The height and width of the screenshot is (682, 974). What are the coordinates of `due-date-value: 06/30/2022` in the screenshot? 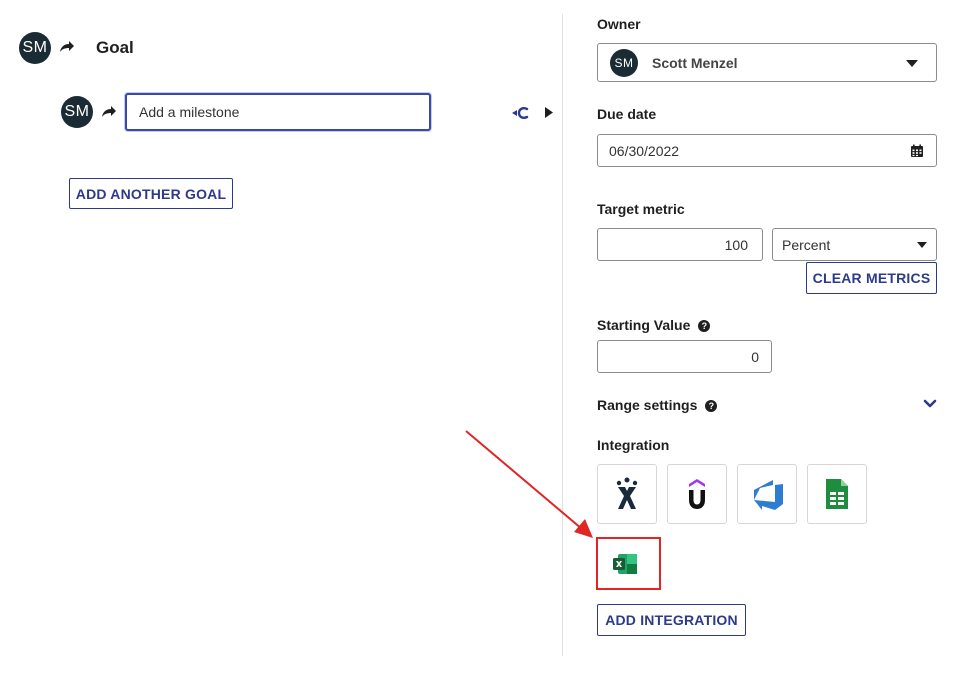 It's located at (644, 150).